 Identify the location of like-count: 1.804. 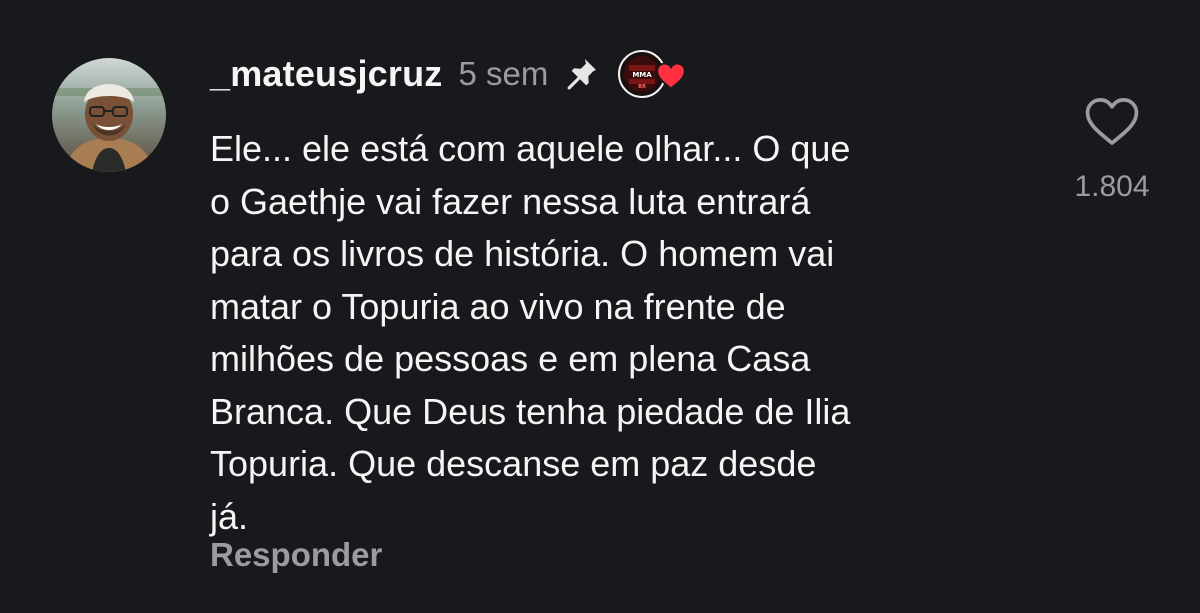
(1112, 186).